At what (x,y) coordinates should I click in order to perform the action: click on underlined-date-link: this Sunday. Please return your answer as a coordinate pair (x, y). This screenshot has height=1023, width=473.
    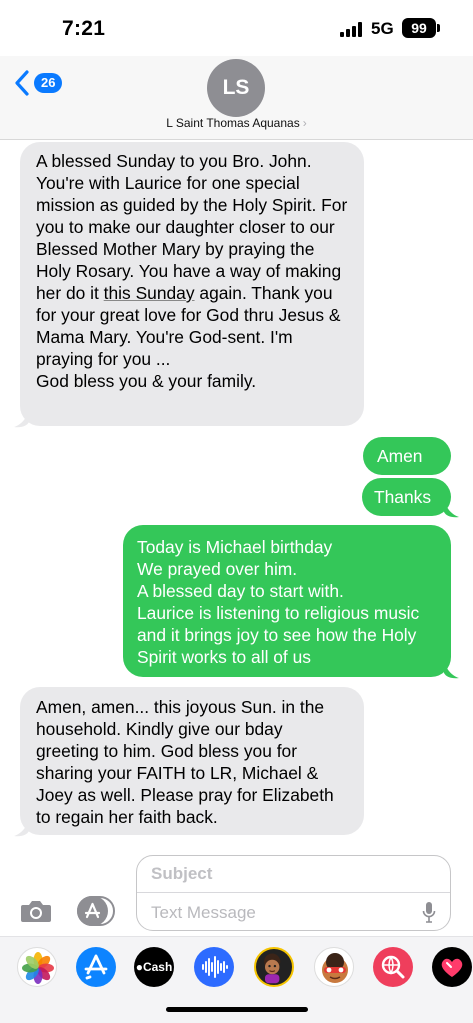
    Looking at the image, I should click on (149, 293).